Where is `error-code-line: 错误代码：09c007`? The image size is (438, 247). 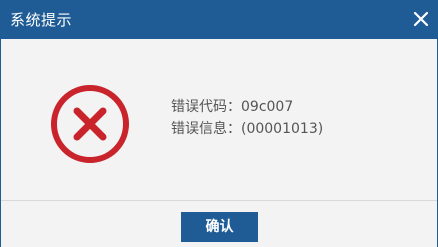 error-code-line: 错误代码：09c007 is located at coordinates (247, 107).